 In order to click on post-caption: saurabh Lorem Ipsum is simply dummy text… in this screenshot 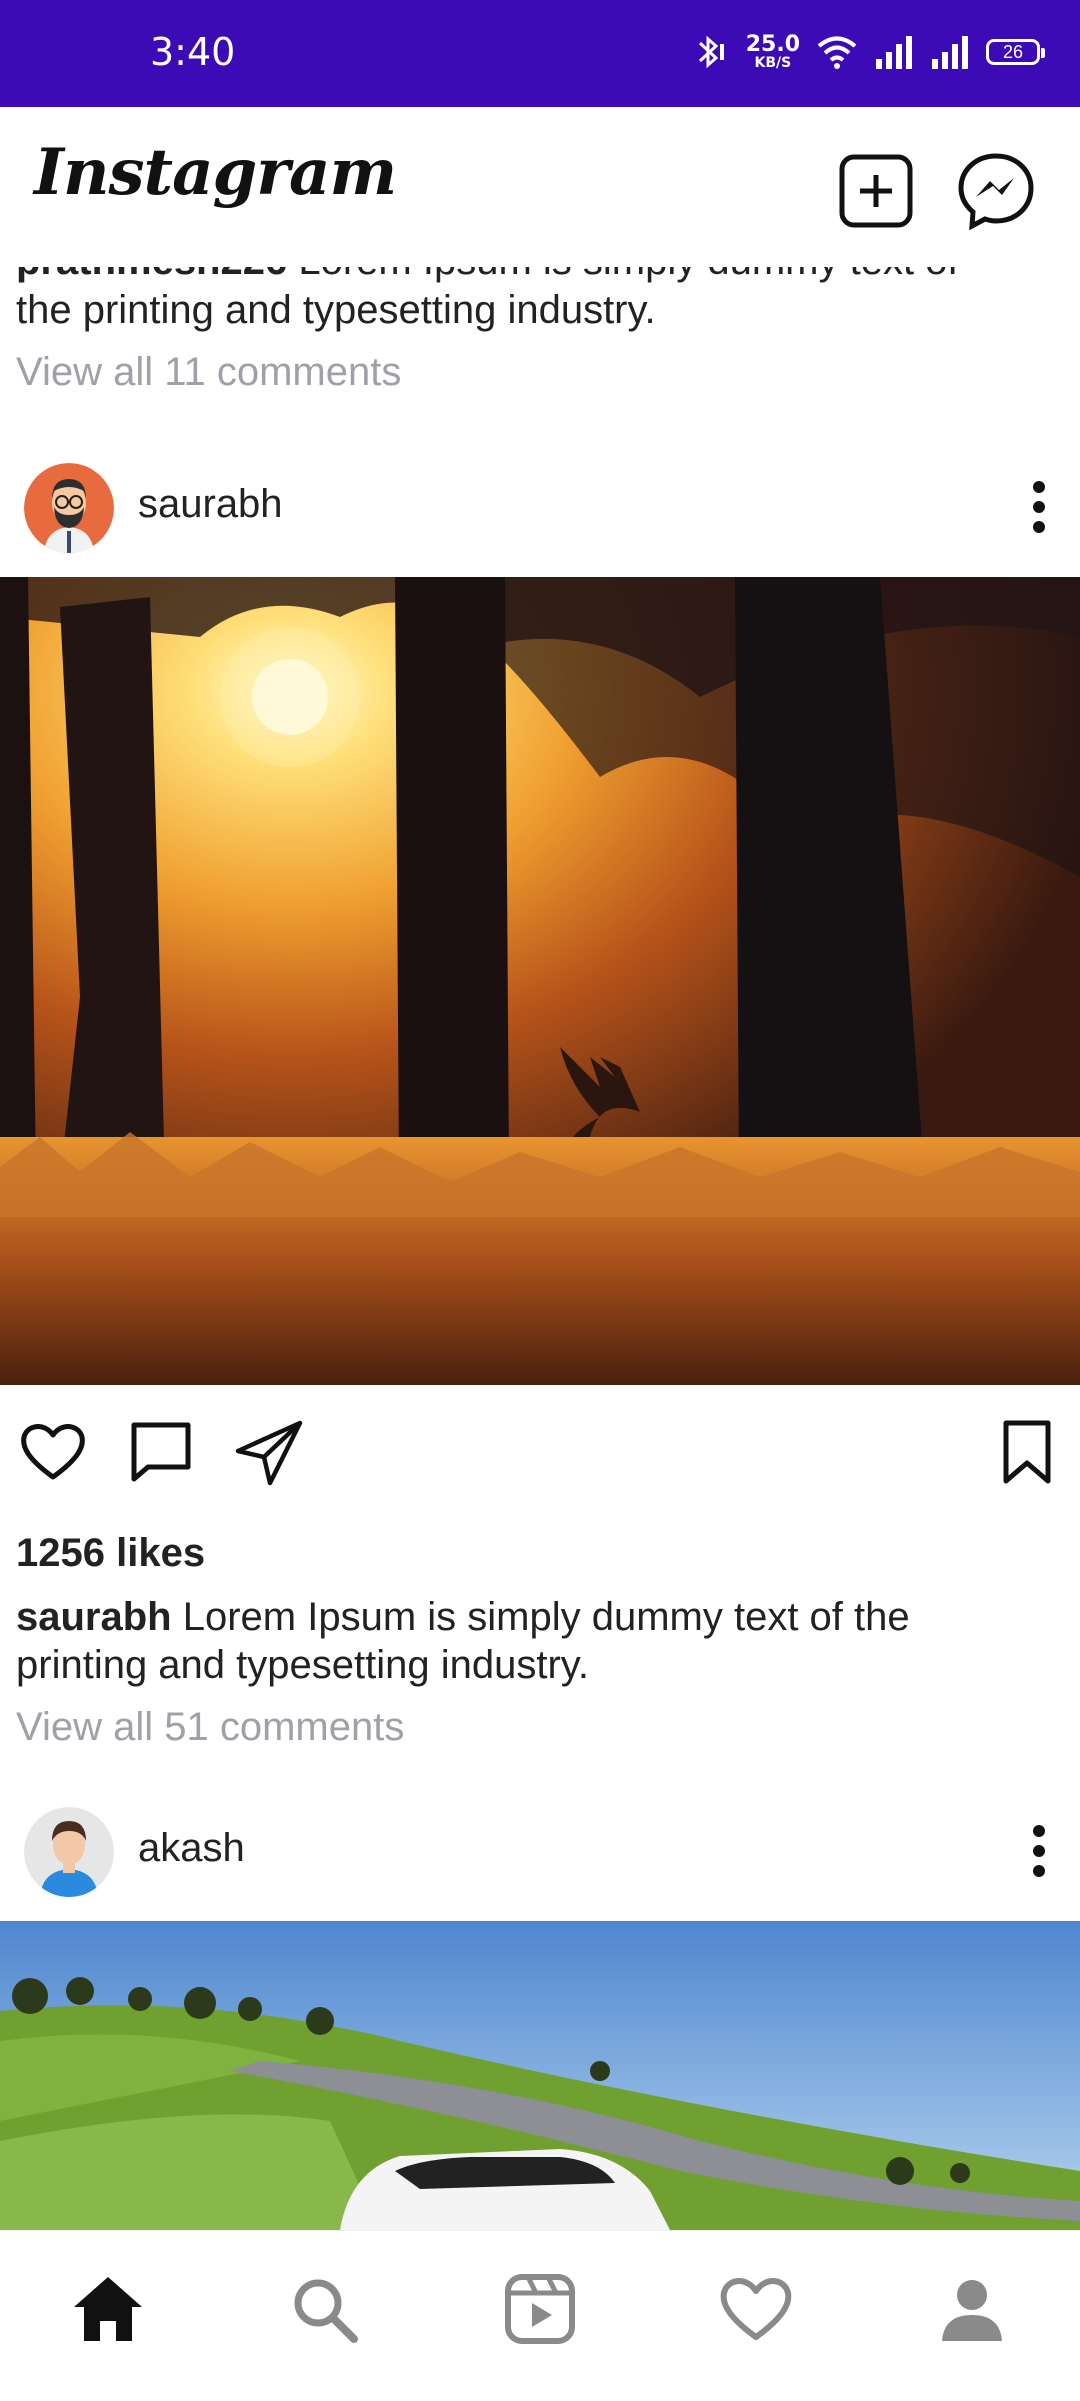, I will do `click(536, 1617)`.